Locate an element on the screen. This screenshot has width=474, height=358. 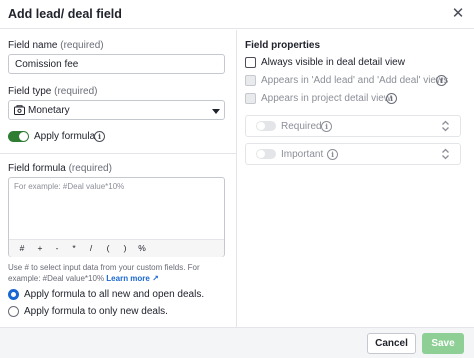
checkbox-deal-detail is located at coordinates (250, 62).